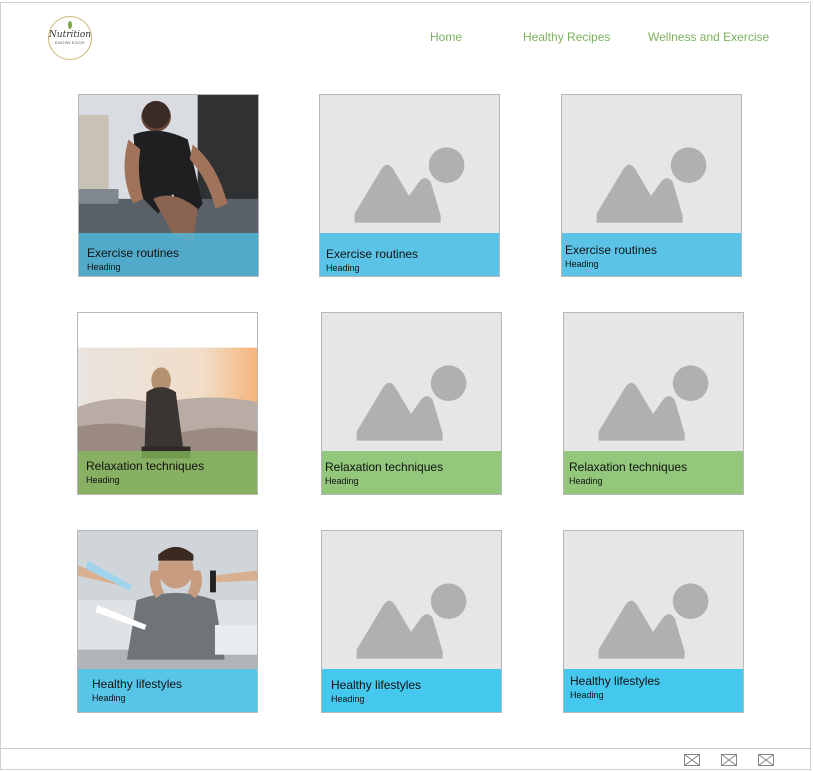  I want to click on logo-text: Nutrition, so click(70, 35).